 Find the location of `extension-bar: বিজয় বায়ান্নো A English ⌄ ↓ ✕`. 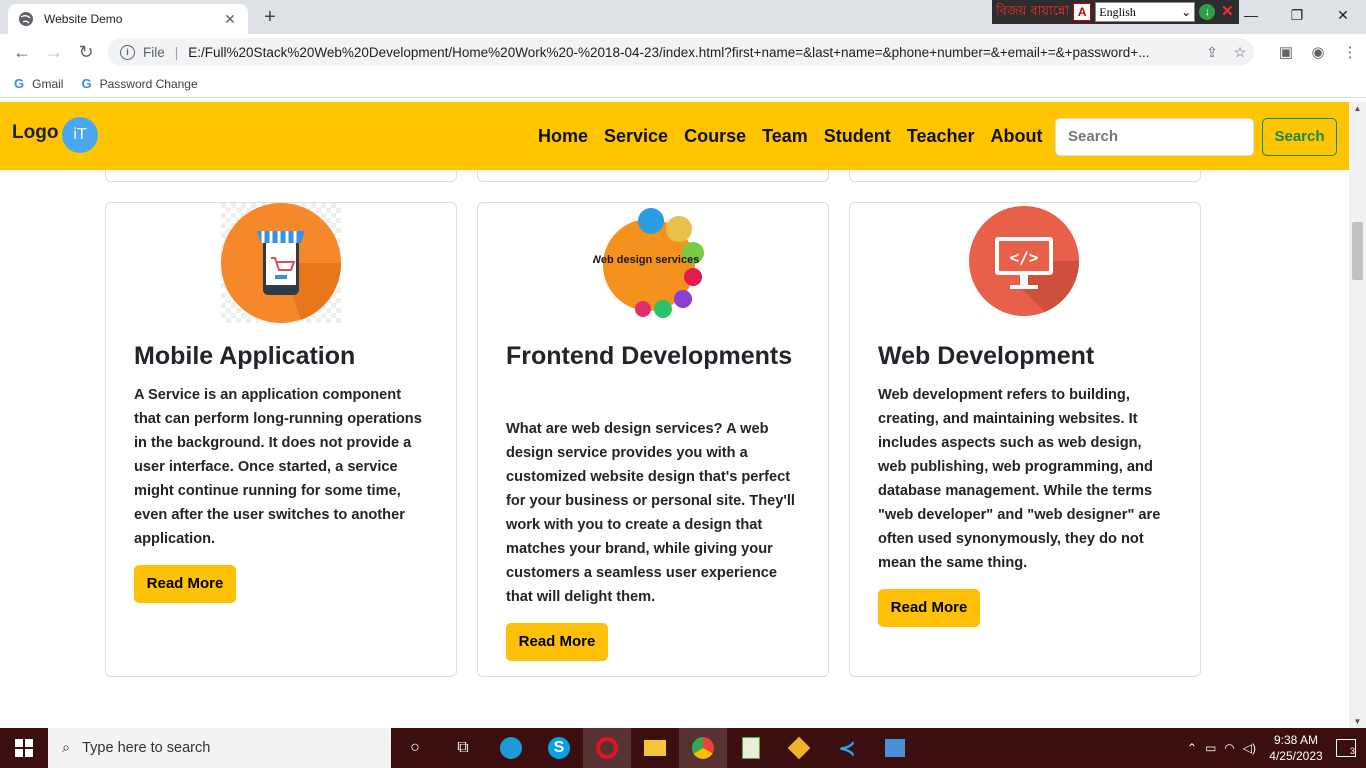

extension-bar: বিজয় বায়ান্নো A English ⌄ ↓ ✕ is located at coordinates (1116, 12).